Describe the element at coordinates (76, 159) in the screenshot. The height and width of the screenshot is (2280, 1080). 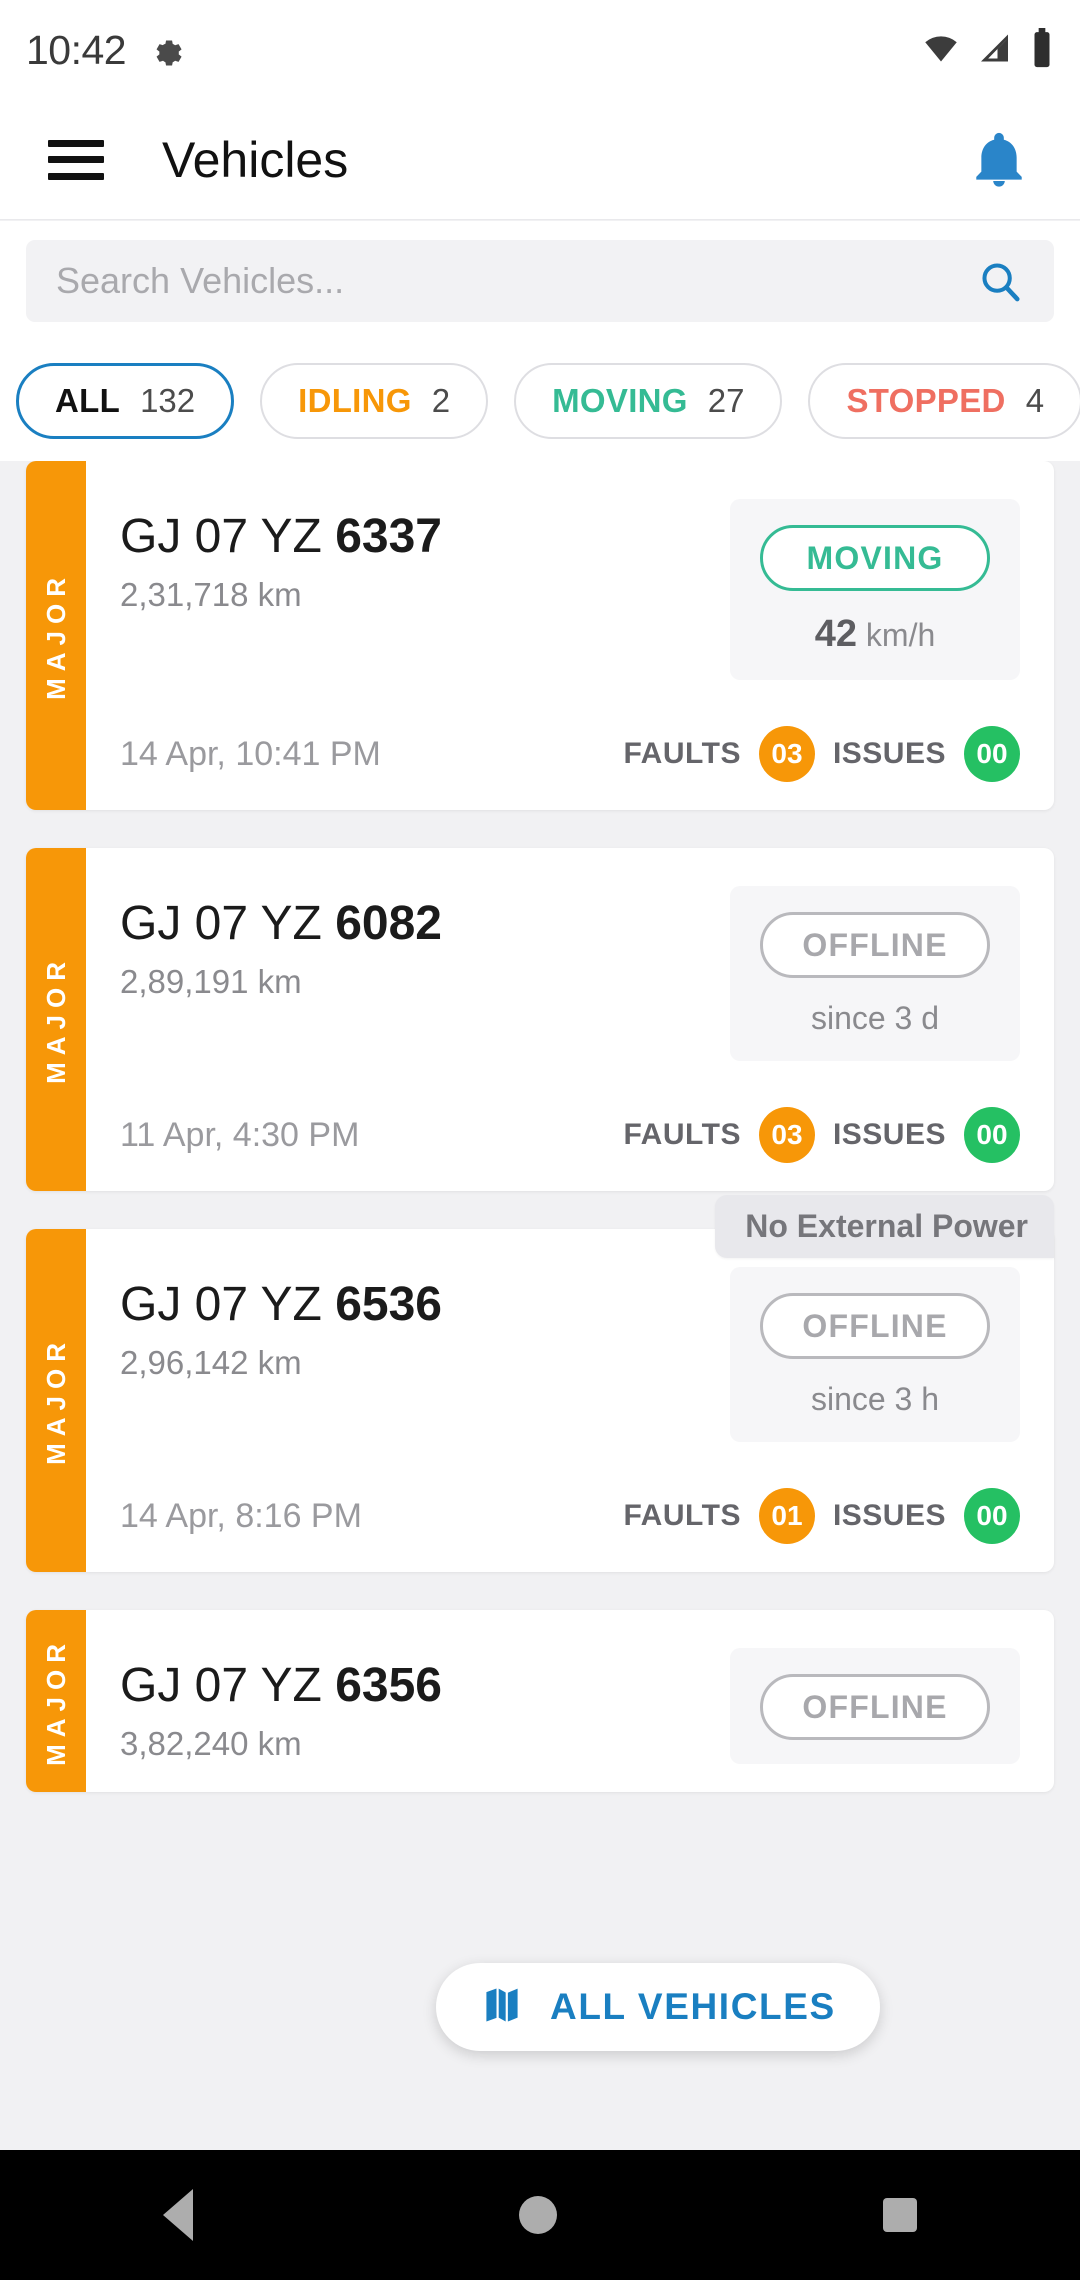
I see `hamburger-menu-icon` at that location.